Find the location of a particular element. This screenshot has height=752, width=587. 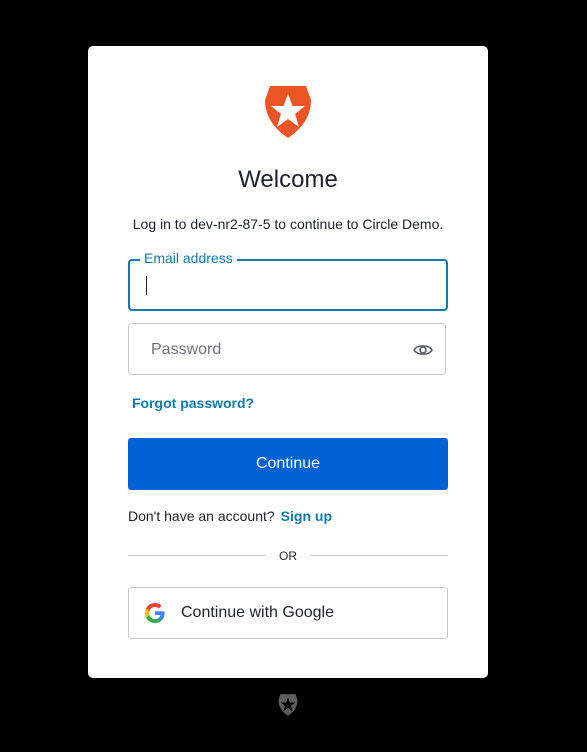

divider-label: OR is located at coordinates (288, 556).